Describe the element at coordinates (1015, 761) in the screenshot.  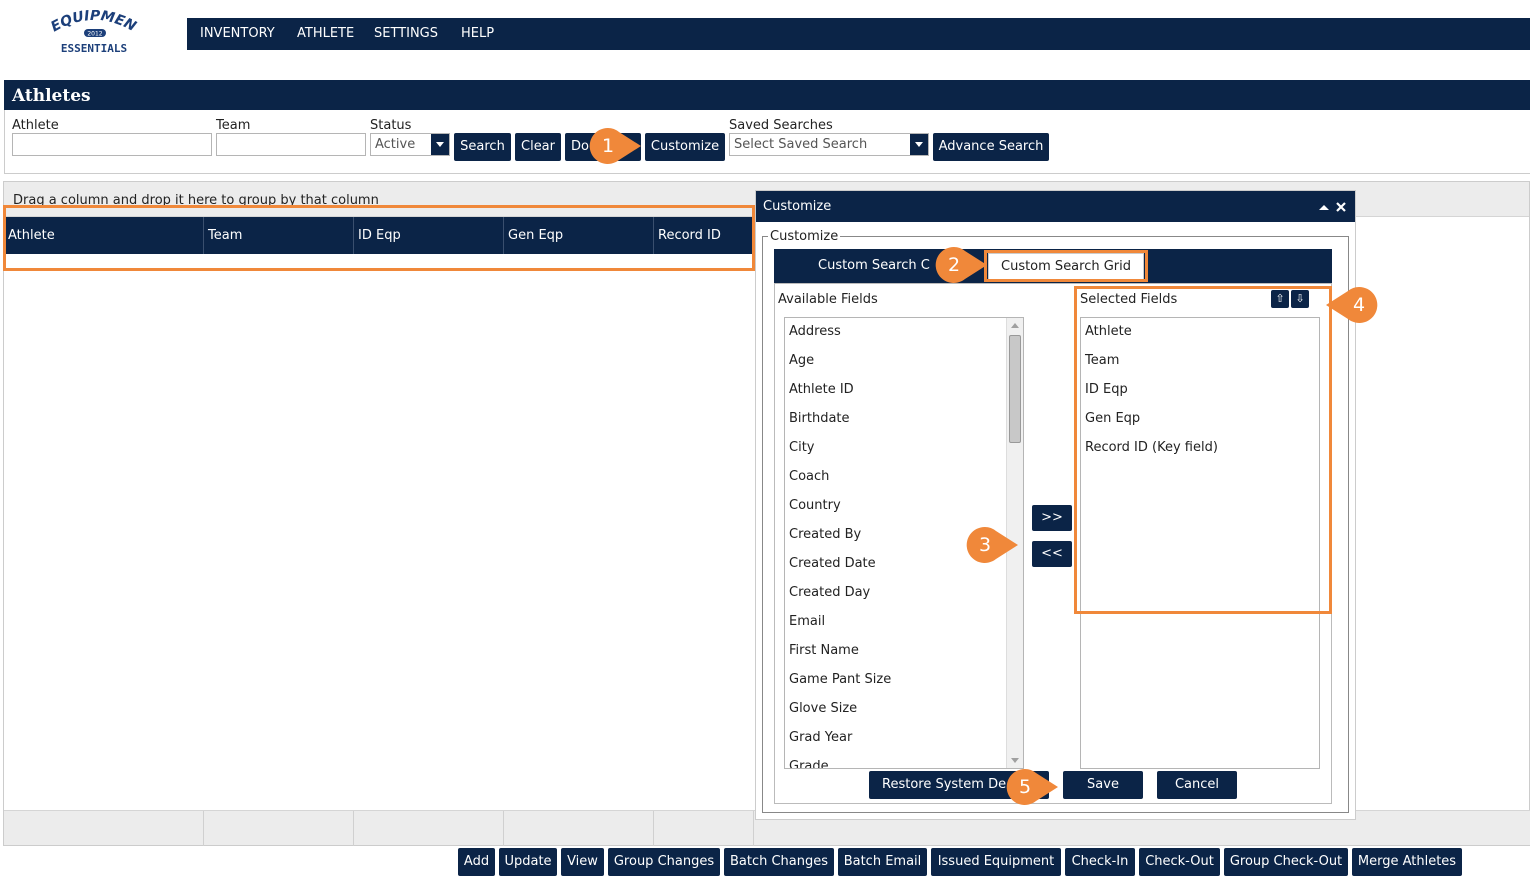
I see `scroll-down-icon` at that location.